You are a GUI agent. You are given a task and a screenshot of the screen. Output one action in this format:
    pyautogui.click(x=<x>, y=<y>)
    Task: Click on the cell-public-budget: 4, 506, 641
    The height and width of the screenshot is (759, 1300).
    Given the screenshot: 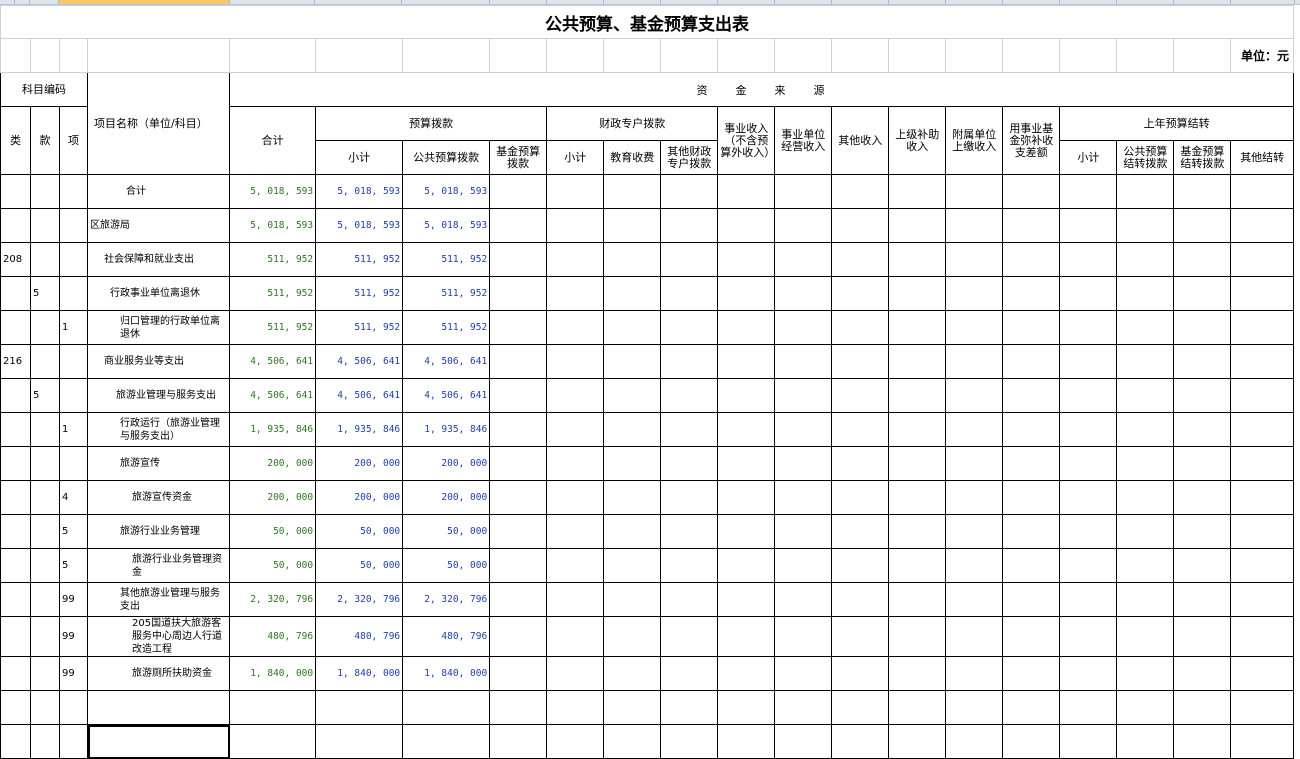 What is the action you would take?
    pyautogui.click(x=446, y=395)
    